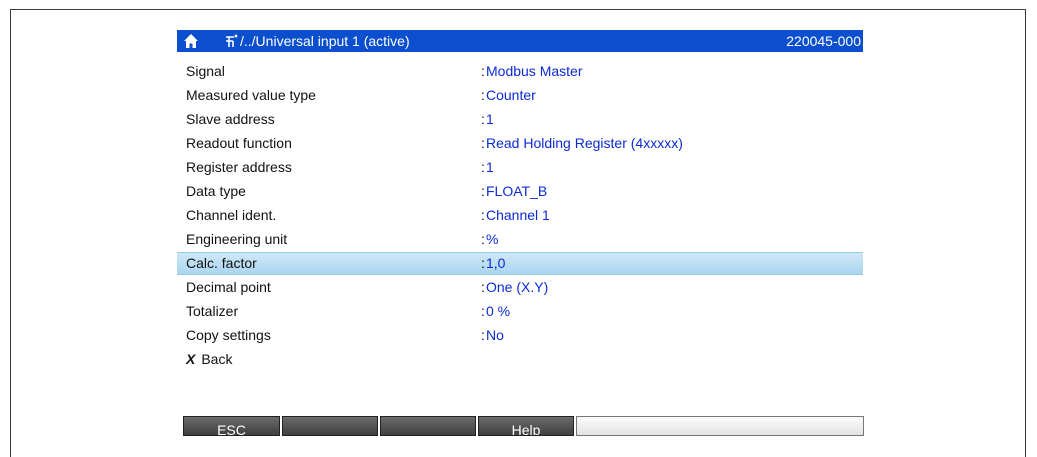  I want to click on network-icon, so click(232, 40).